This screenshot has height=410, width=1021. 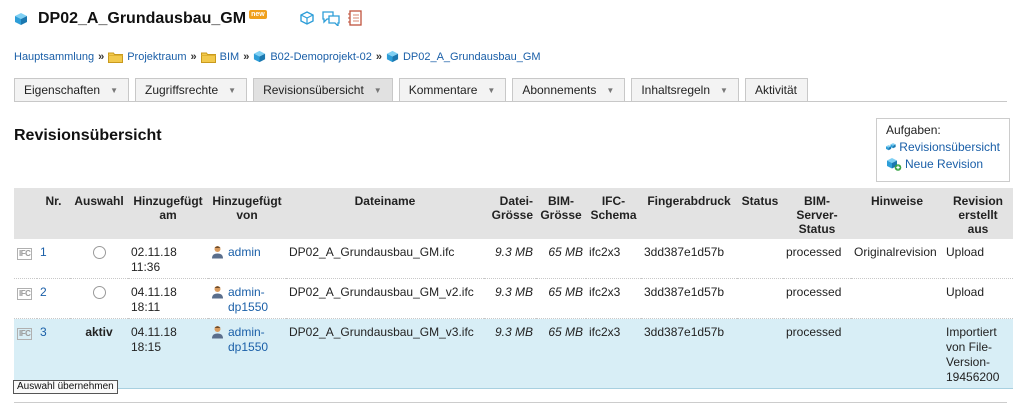 I want to click on notebook-icon, so click(x=355, y=18).